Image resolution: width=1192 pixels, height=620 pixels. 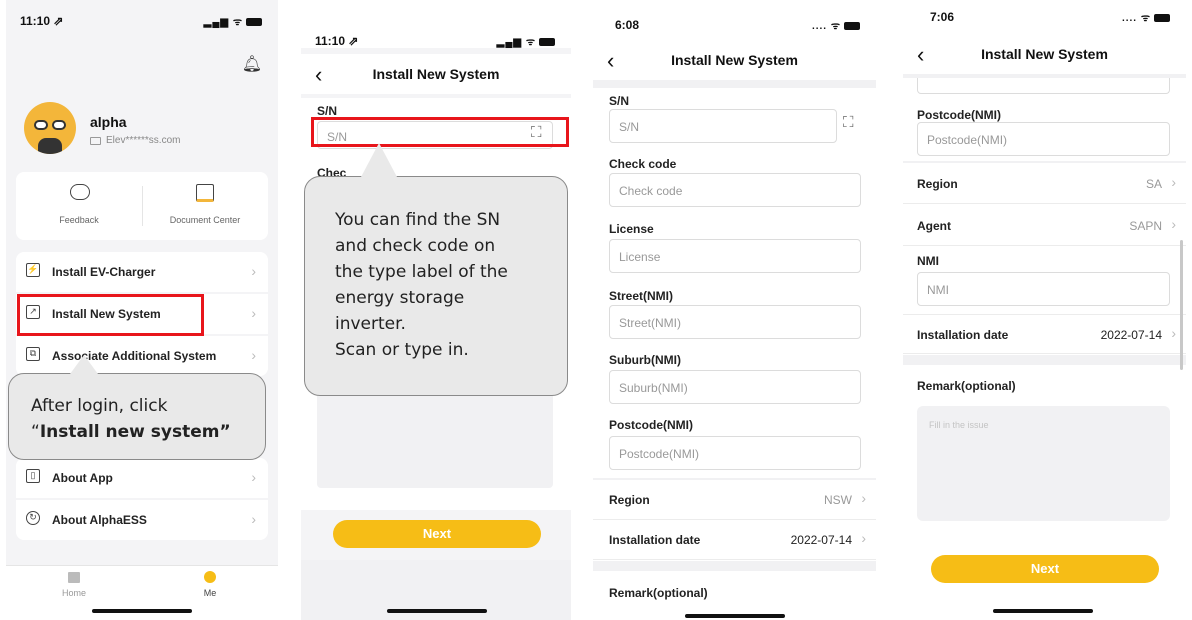 I want to click on region-value: NSW, so click(x=838, y=500).